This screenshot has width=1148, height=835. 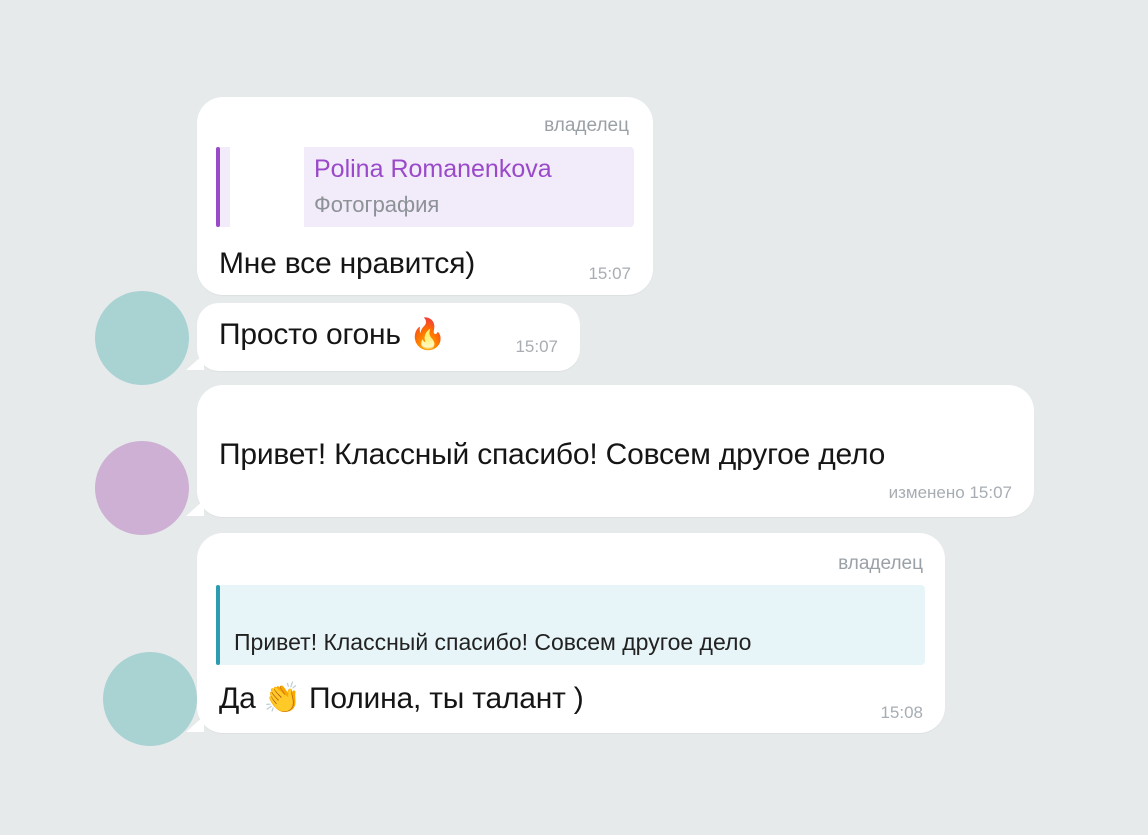 I want to click on message-time: изменено 15:07, so click(x=950, y=492).